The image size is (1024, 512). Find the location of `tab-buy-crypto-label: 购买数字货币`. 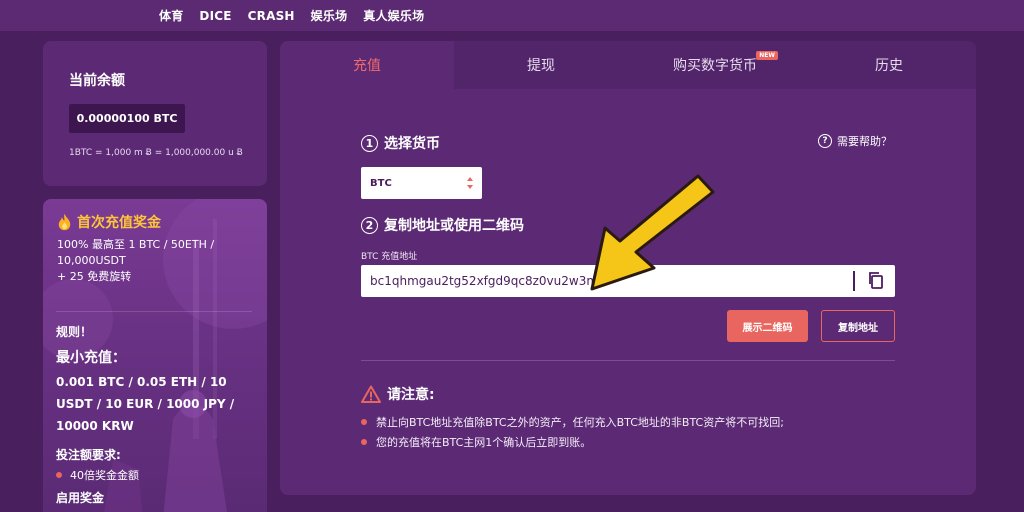

tab-buy-crypto-label: 购买数字货币 is located at coordinates (715, 66).